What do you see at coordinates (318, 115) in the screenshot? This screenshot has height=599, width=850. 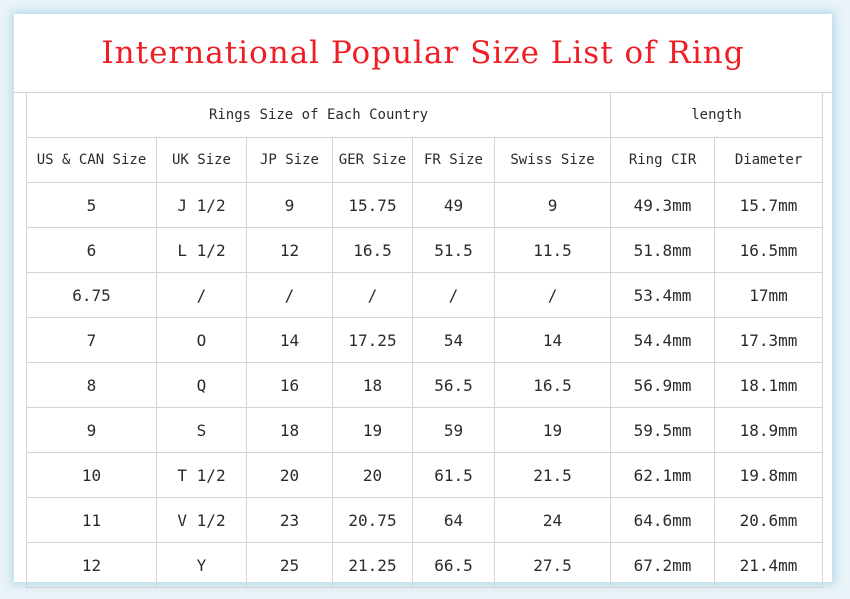 I see `country-group-header: Rings Size of Each Country` at bounding box center [318, 115].